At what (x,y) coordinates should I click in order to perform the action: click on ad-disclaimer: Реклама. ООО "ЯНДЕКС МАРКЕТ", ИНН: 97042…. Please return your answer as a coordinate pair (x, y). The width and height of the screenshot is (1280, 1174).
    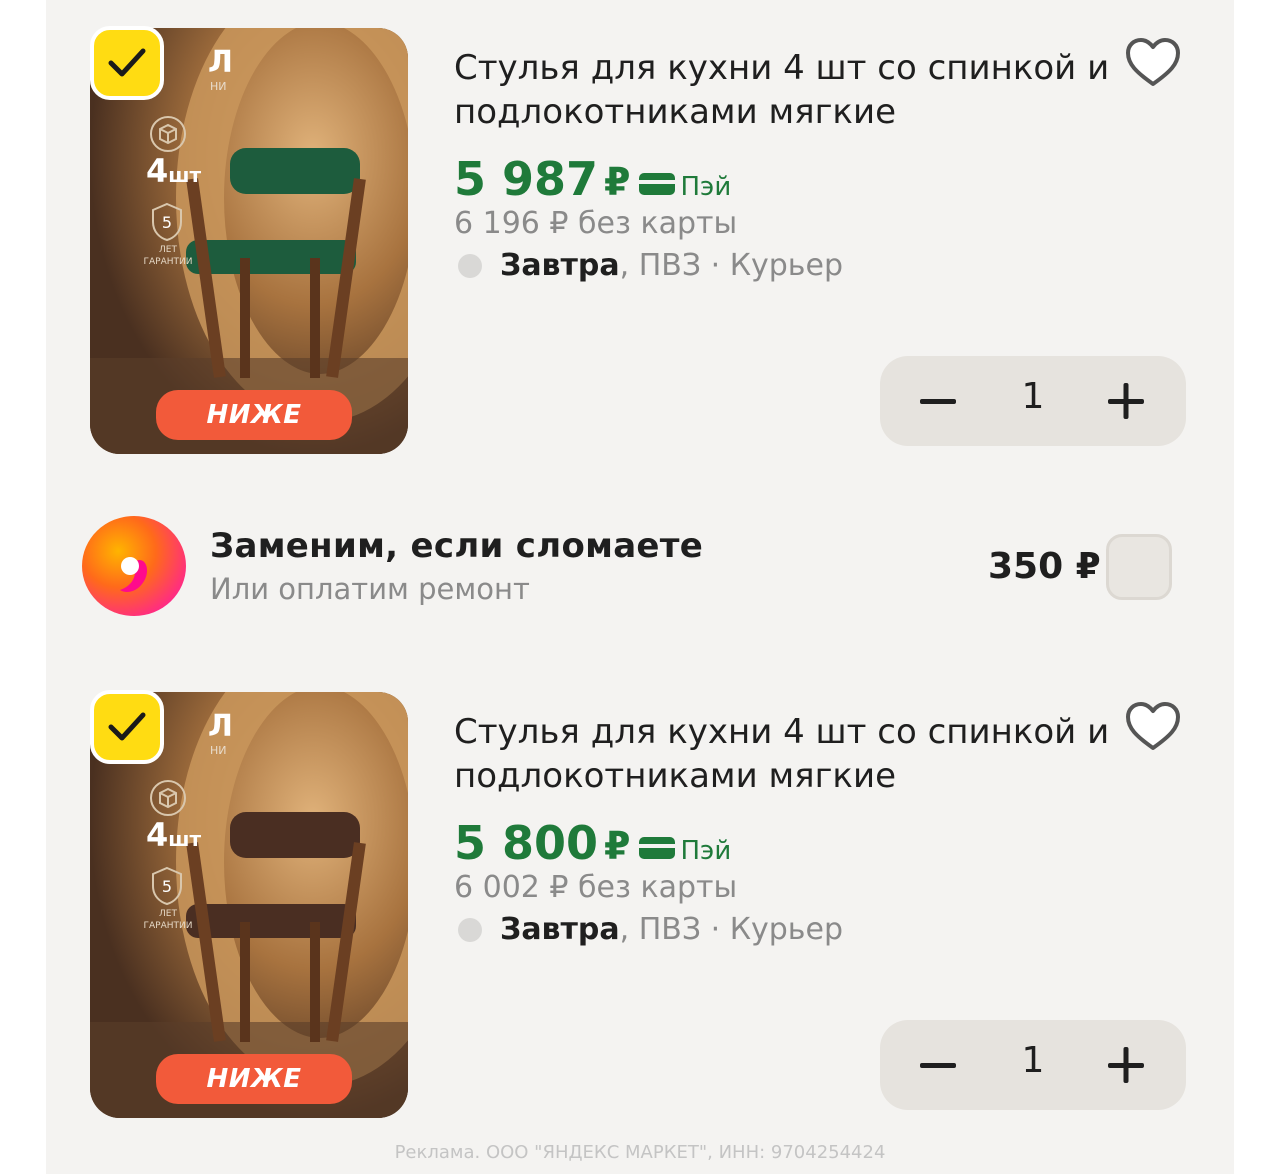
    Looking at the image, I should click on (640, 1152).